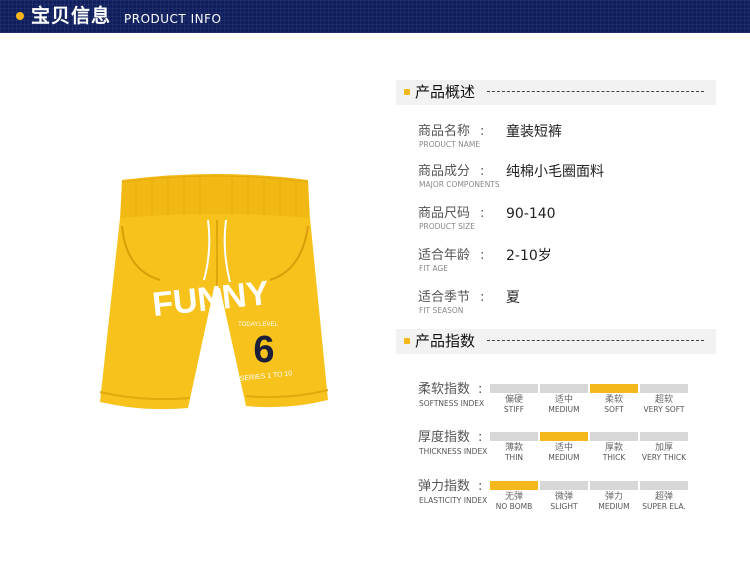 Image resolution: width=750 pixels, height=561 pixels. What do you see at coordinates (459, 184) in the screenshot?
I see `info-label-en: MAJOR COMPONENTS` at bounding box center [459, 184].